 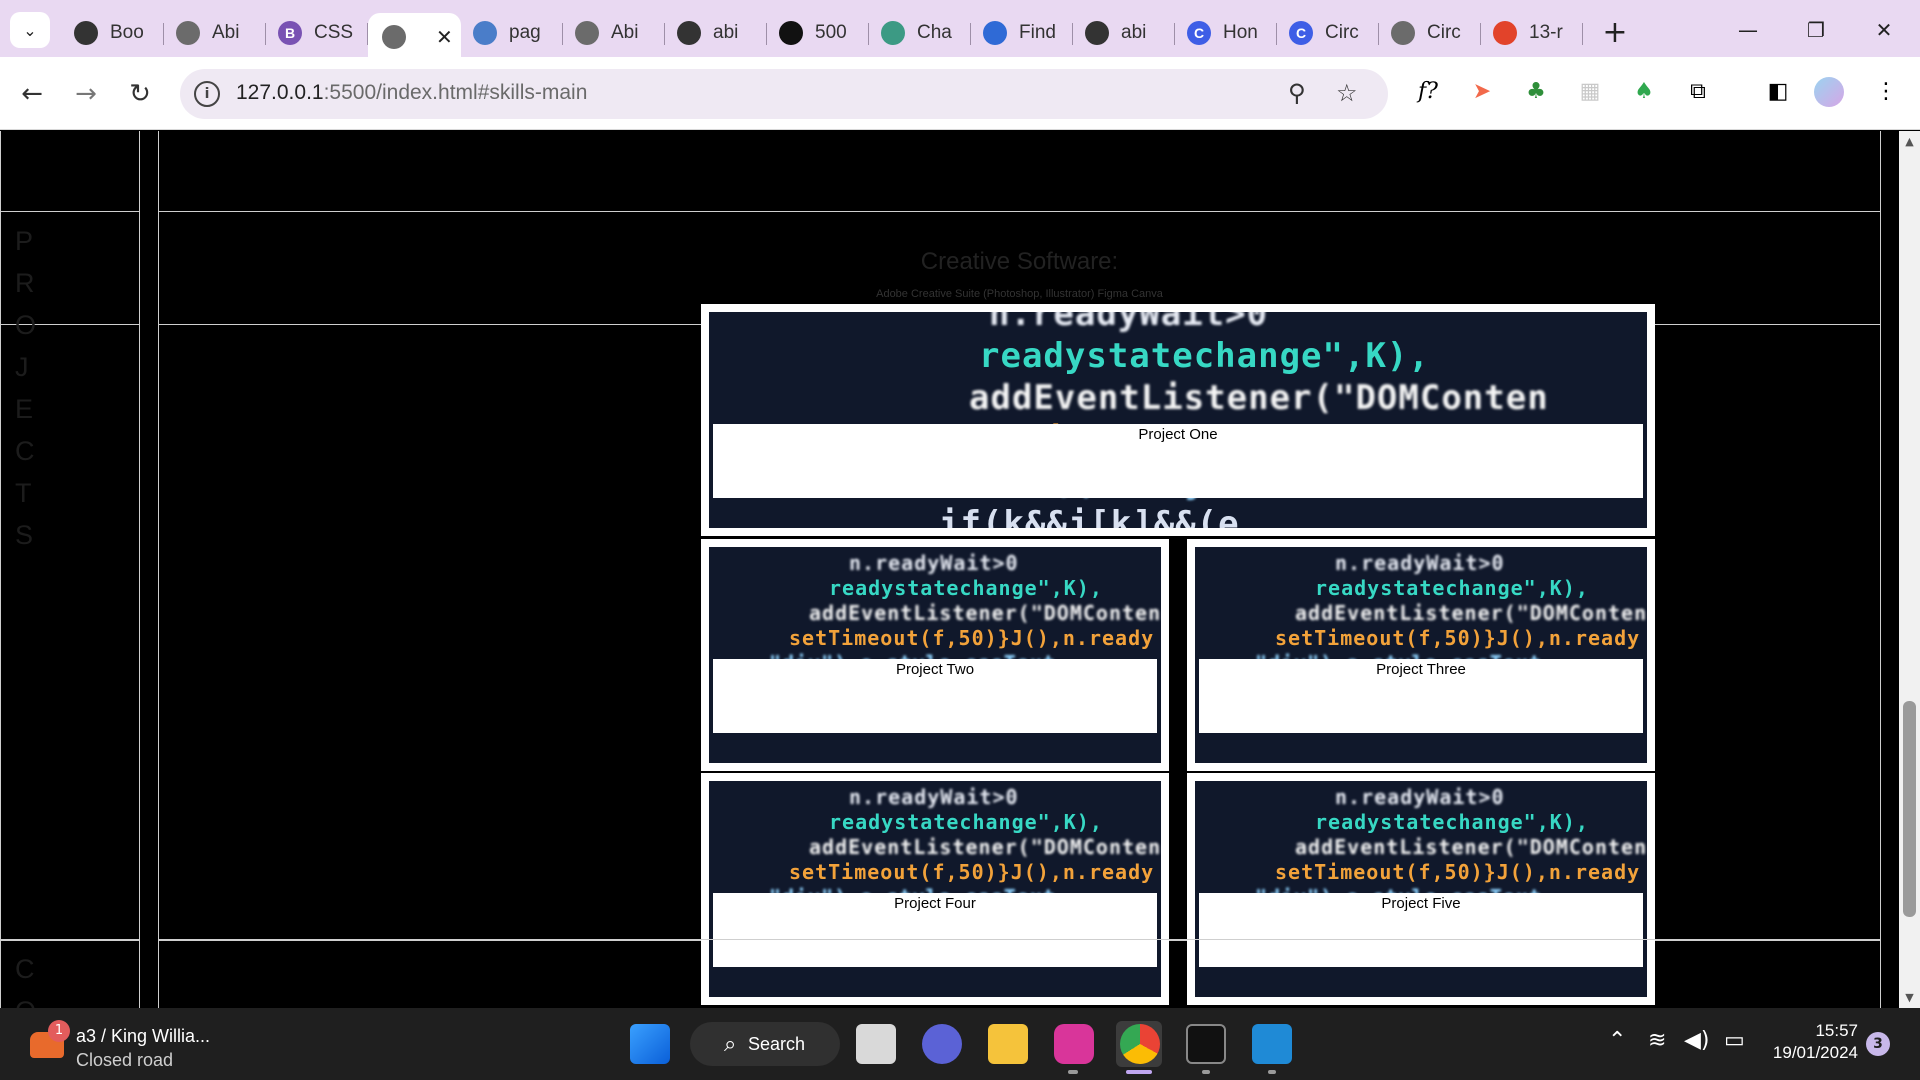 I want to click on chat-icon, so click(x=942, y=1044).